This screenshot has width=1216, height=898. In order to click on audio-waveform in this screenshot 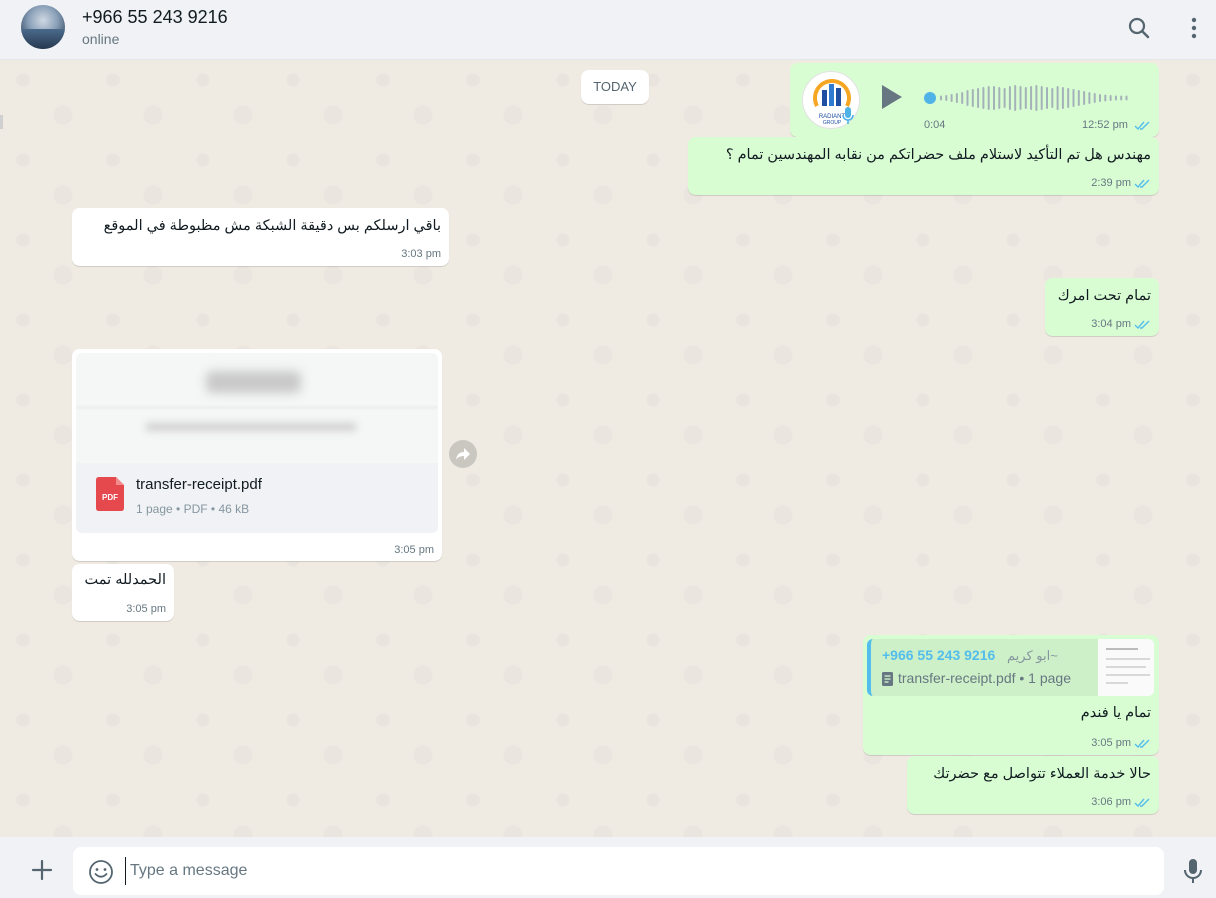, I will do `click(1030, 98)`.